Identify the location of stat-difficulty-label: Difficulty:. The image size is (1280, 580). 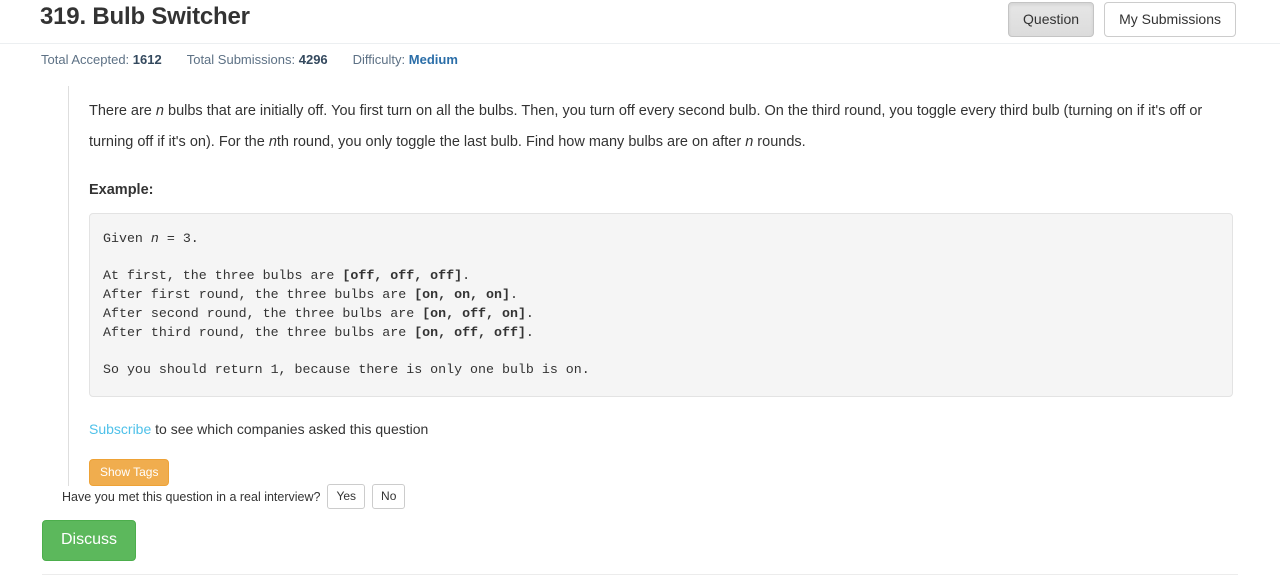
(379, 59).